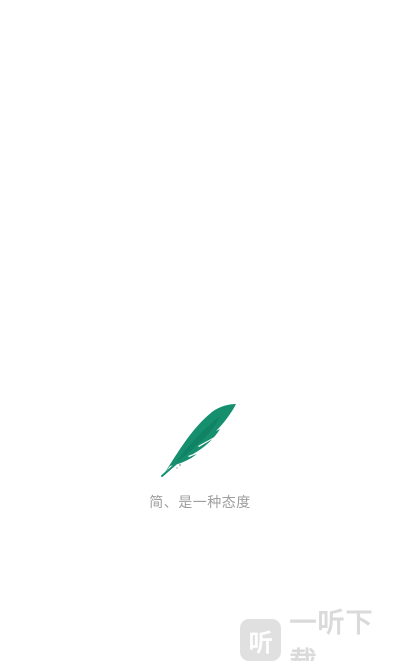 The image size is (400, 661). I want to click on watermark-text: 一听下载, so click(331, 634).